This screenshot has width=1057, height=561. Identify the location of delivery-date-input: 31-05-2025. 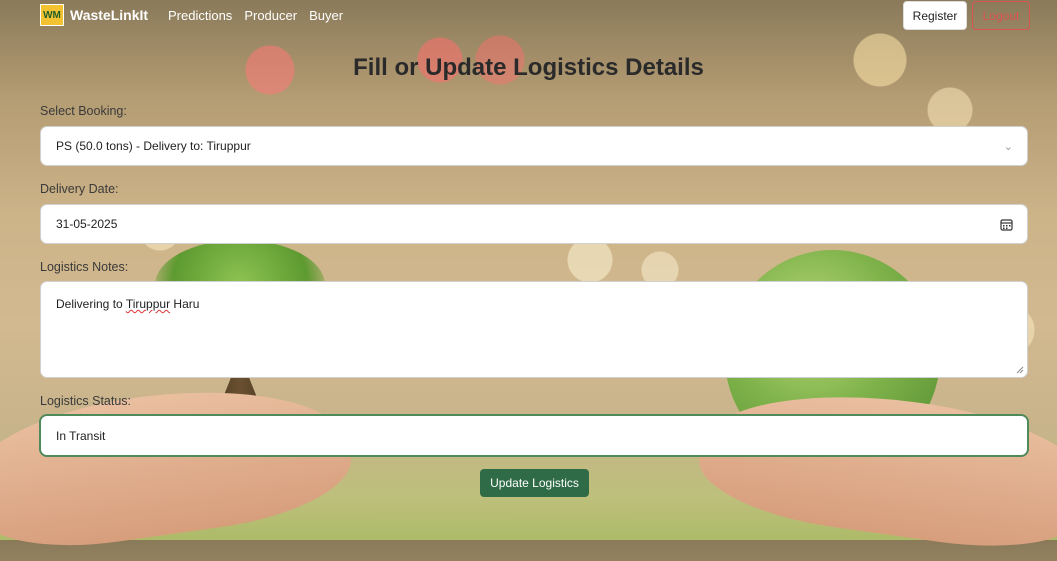
(534, 224).